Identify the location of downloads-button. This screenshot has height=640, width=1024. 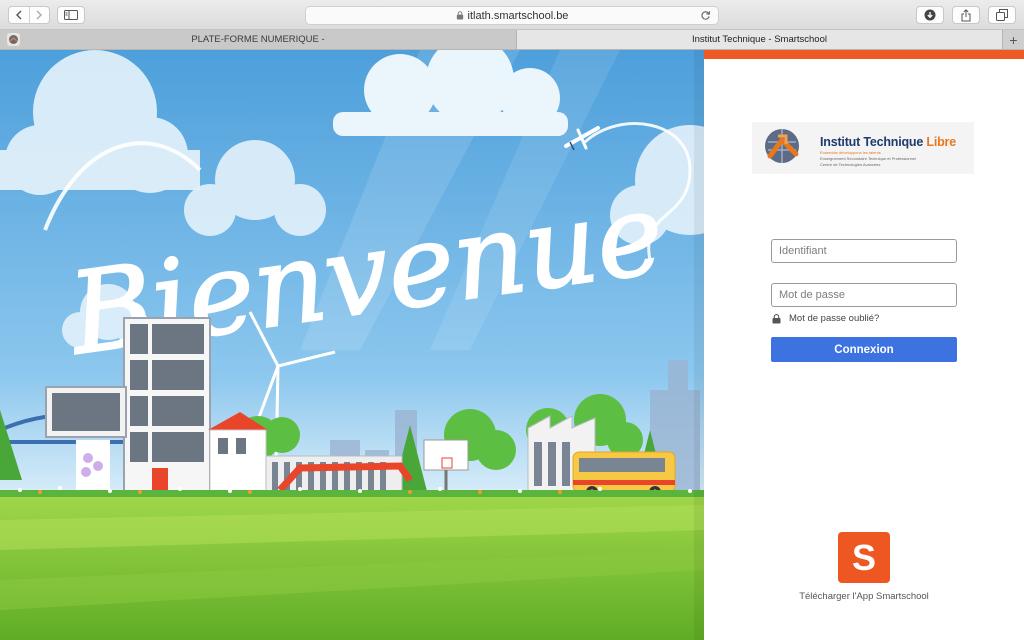
(930, 15).